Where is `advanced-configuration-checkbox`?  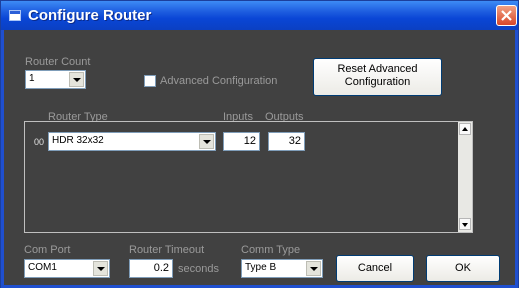 advanced-configuration-checkbox is located at coordinates (150, 81).